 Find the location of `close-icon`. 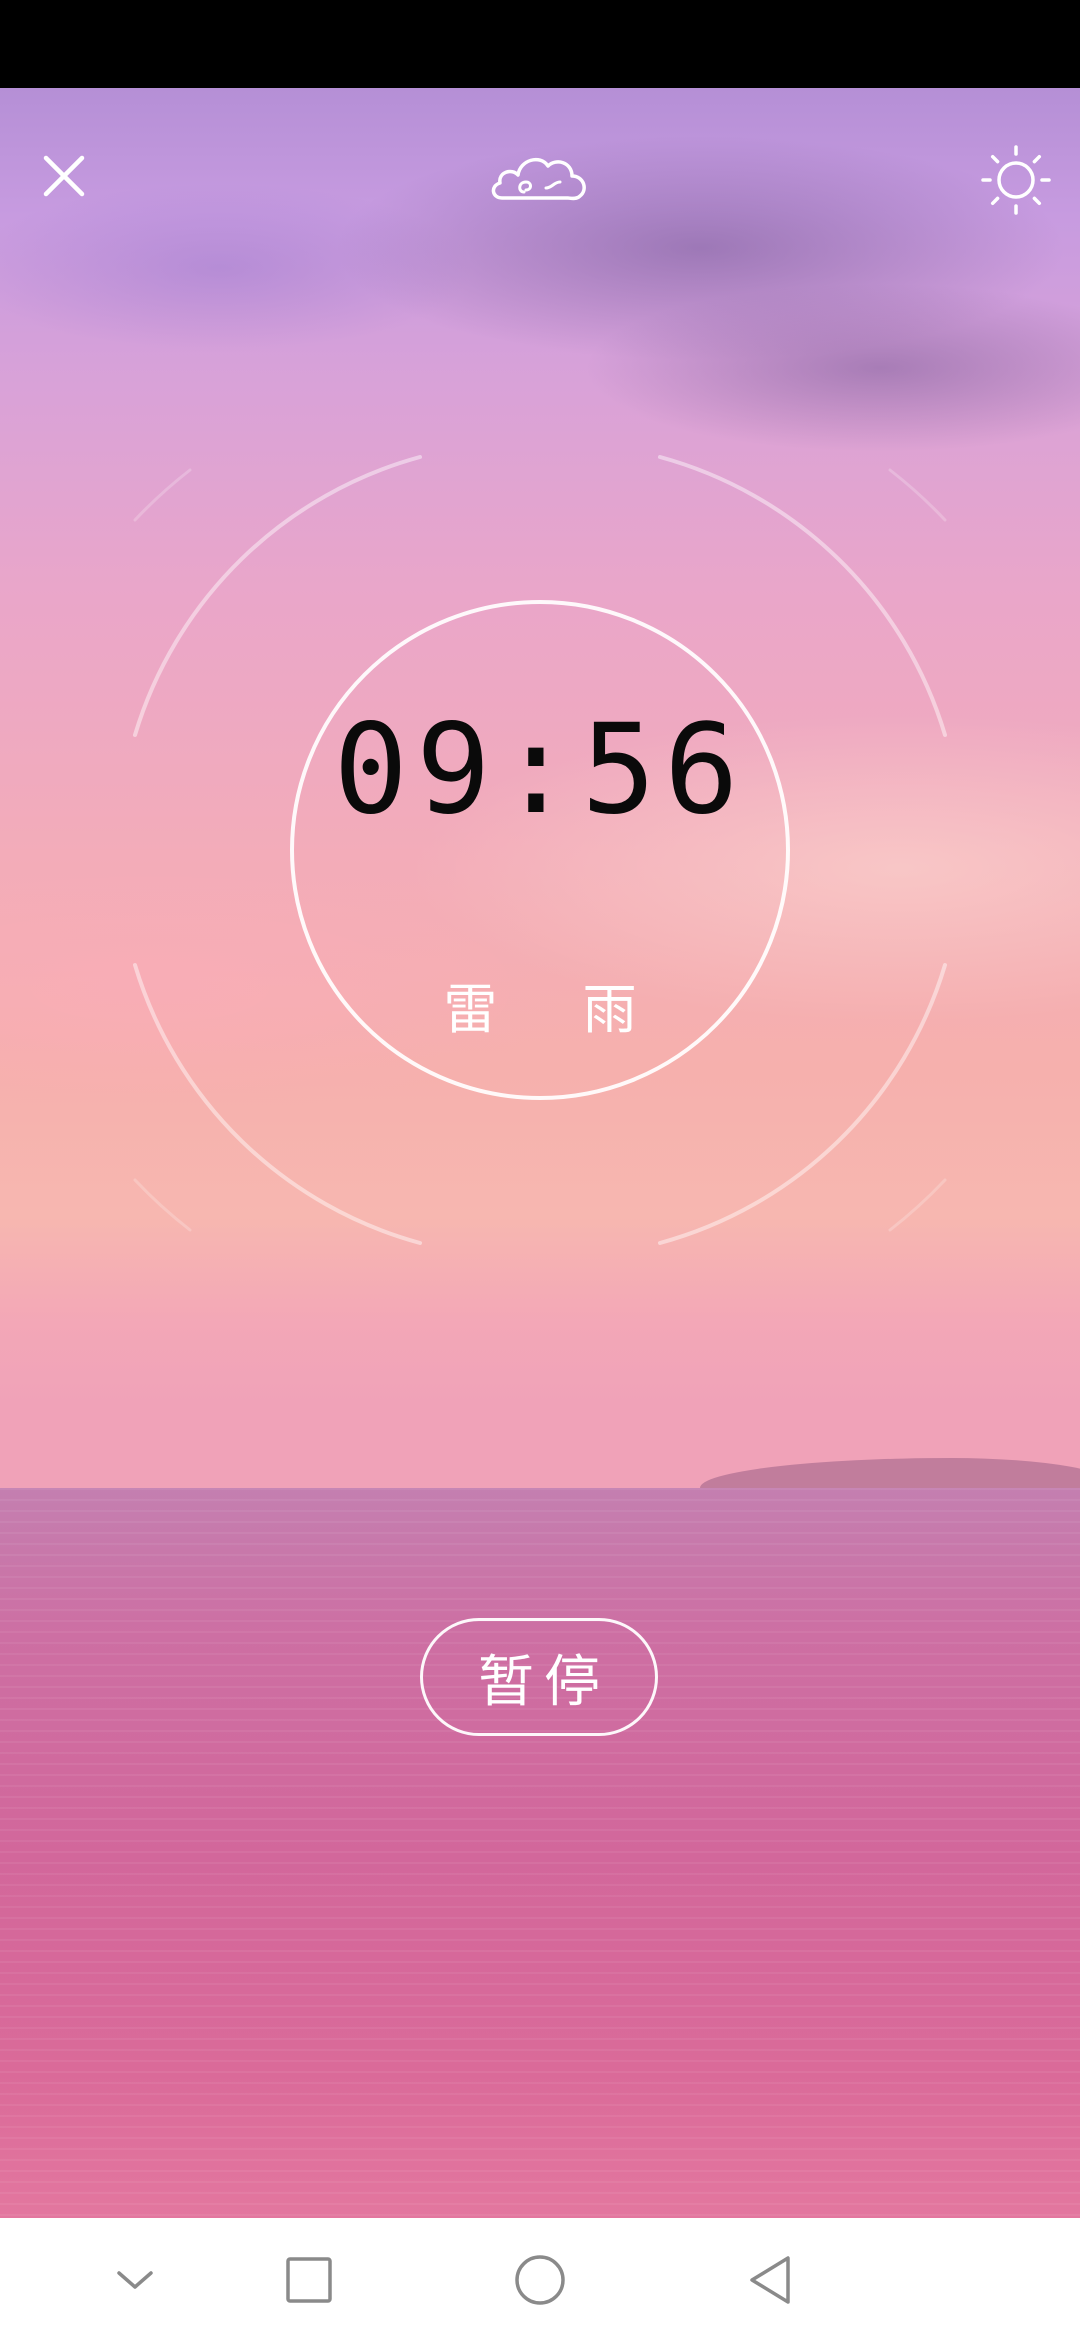

close-icon is located at coordinates (64, 176).